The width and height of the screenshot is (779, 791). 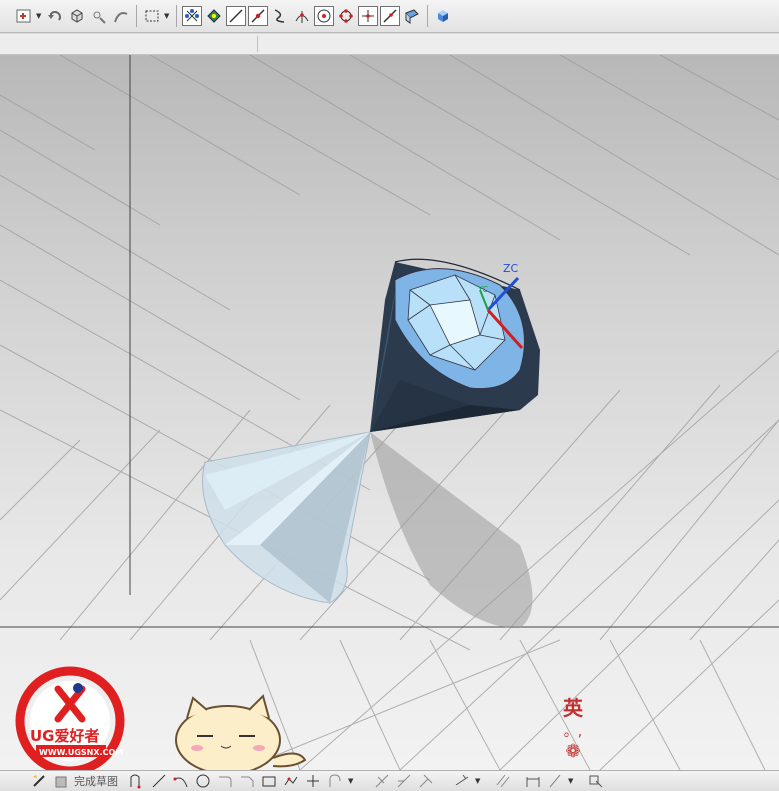 I want to click on point-icon, so click(x=99, y=16).